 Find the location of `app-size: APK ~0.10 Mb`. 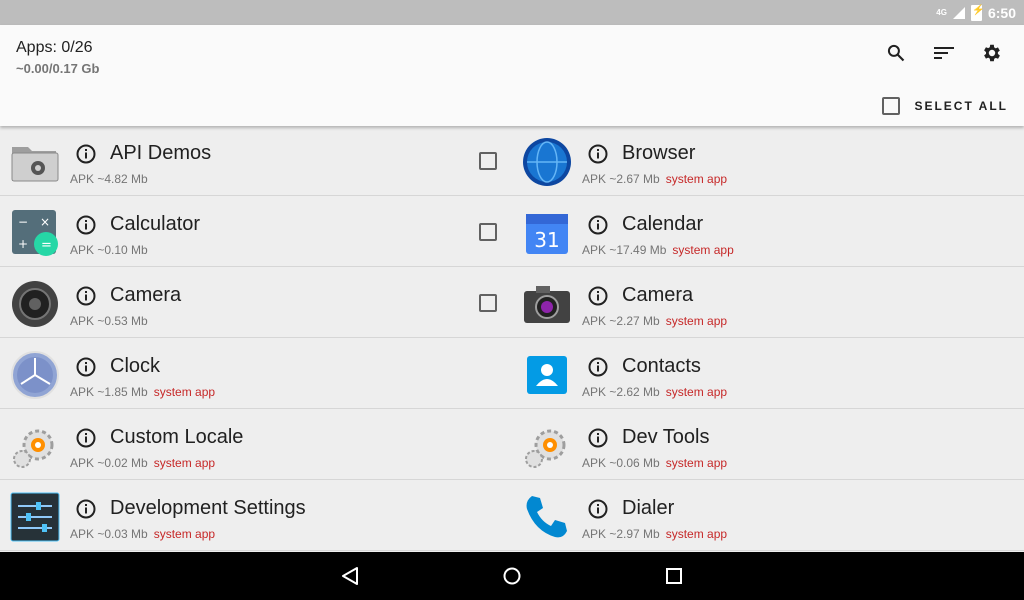

app-size: APK ~0.10 Mb is located at coordinates (109, 250).